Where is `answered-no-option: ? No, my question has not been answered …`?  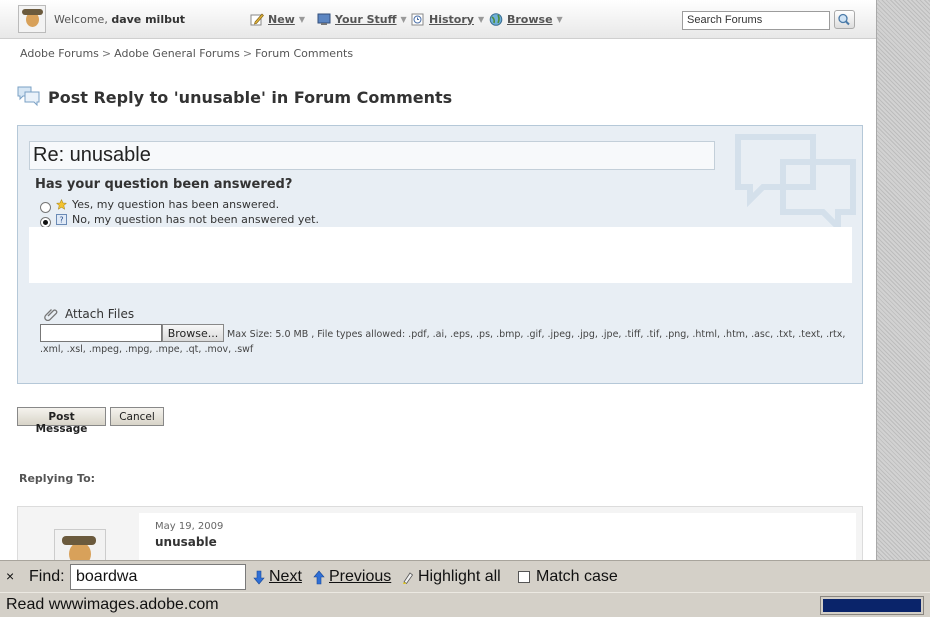
answered-no-option: ? No, my question has not been answered … is located at coordinates (179, 219).